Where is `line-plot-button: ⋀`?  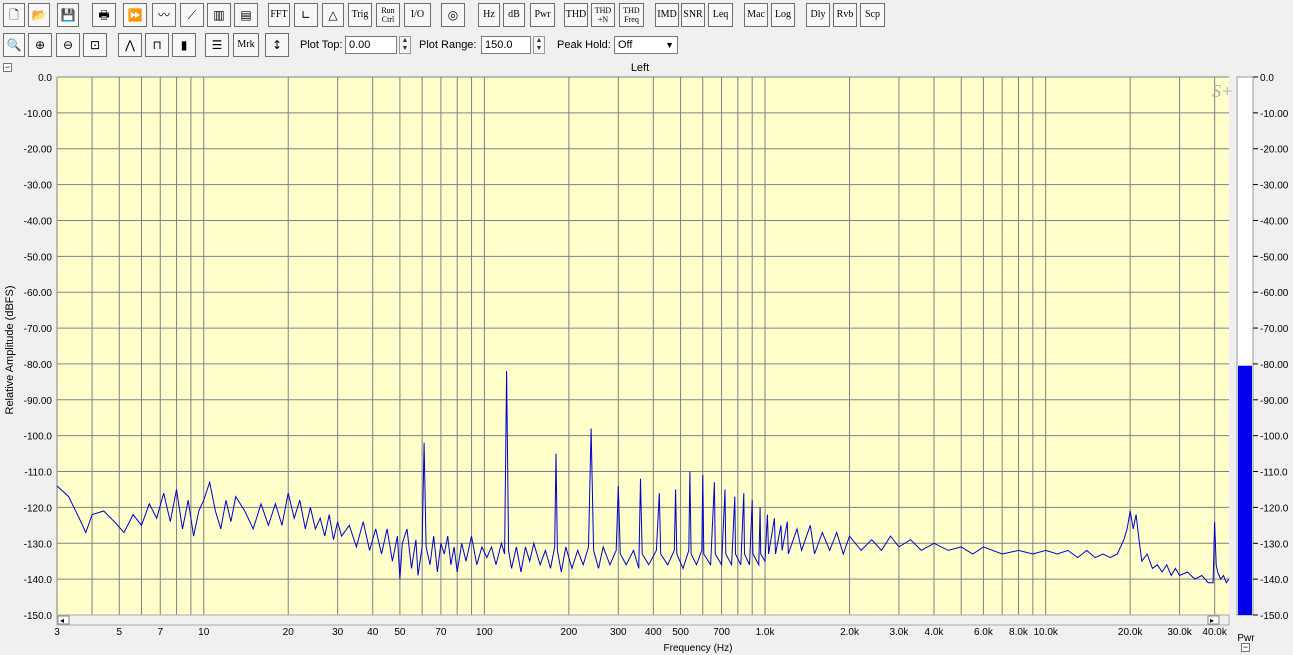 line-plot-button: ⋀ is located at coordinates (130, 45).